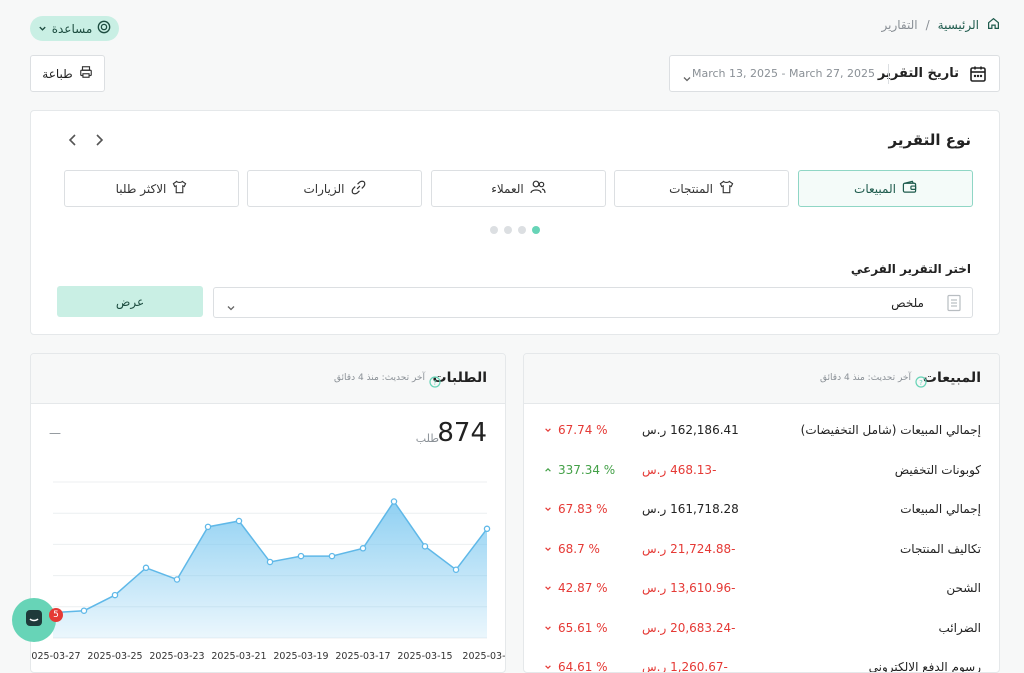 The height and width of the screenshot is (673, 1024). Describe the element at coordinates (689, 588) in the screenshot. I see `sales-row-value: -13,610.96 ر.س` at that location.